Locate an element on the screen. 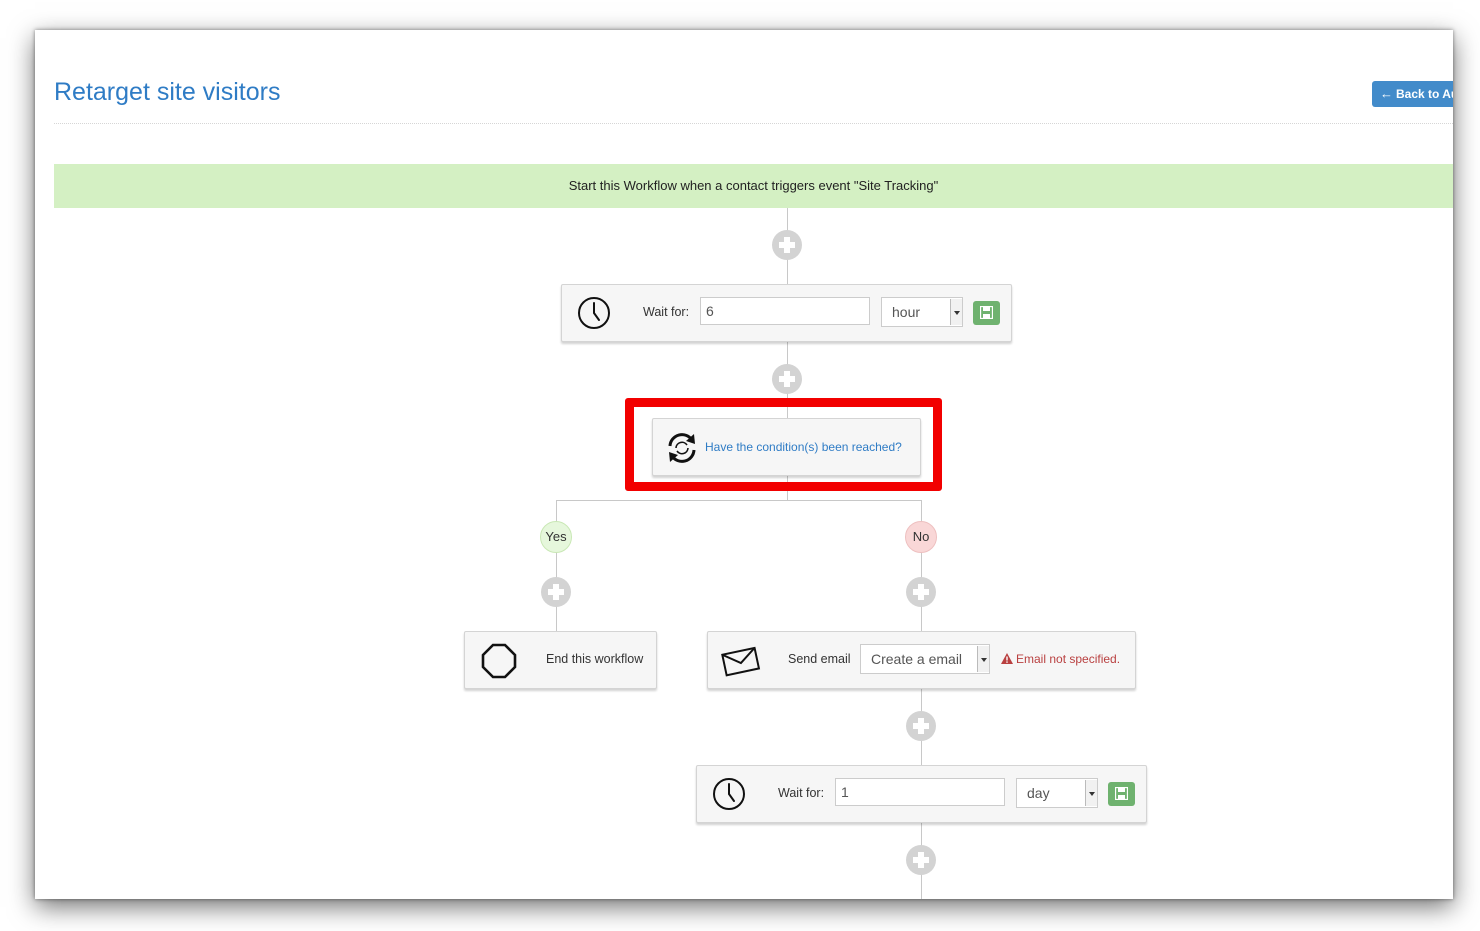 Image resolution: width=1480 pixels, height=931 pixels. highlight-box is located at coordinates (783, 444).